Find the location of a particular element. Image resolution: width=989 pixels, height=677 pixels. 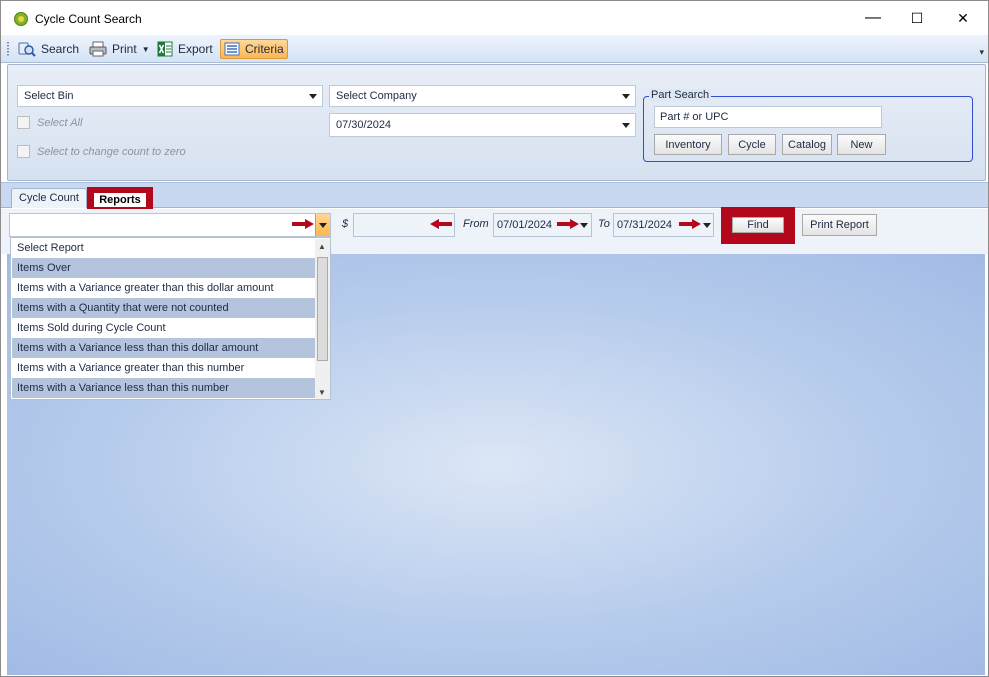

report-dropdown-button is located at coordinates (322, 225).